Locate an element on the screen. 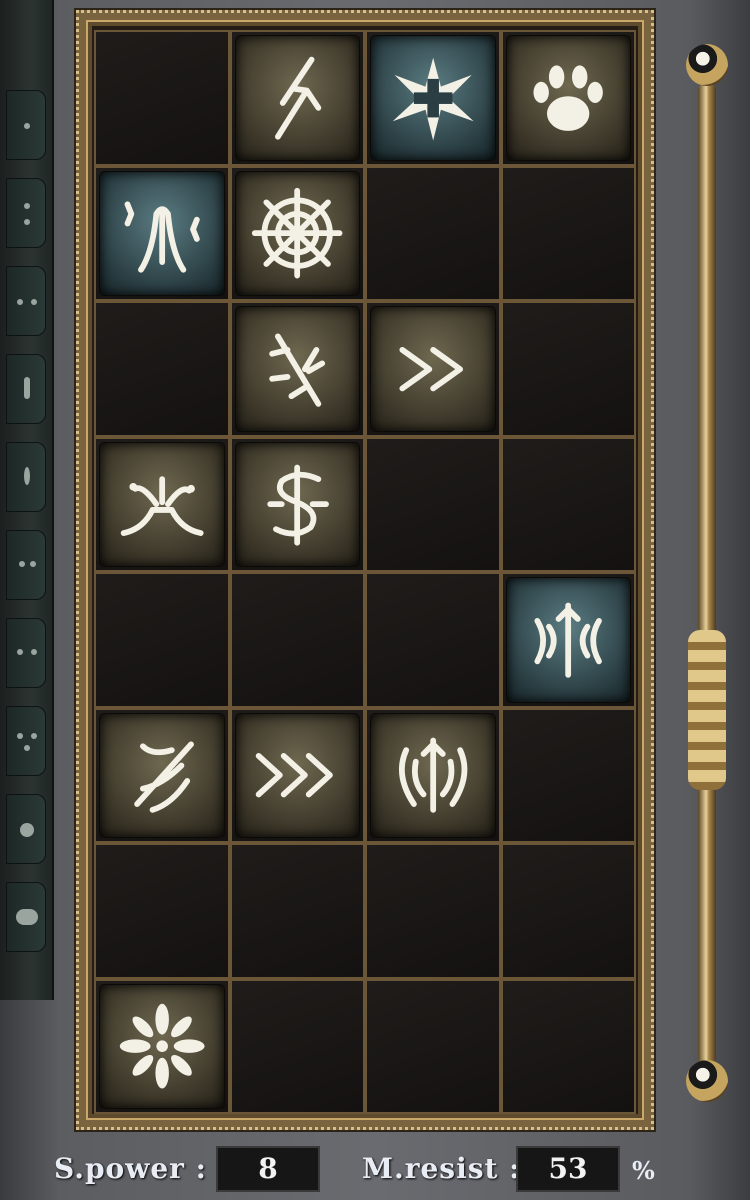 Image resolution: width=750 pixels, height=1200 pixels. radiant-star-icon is located at coordinates (433, 99).